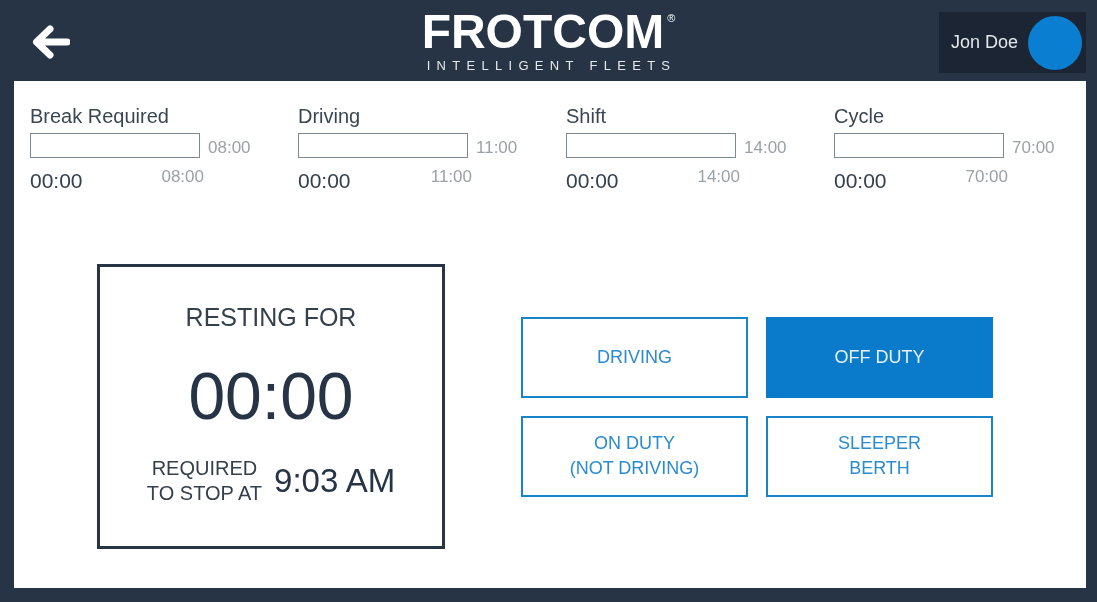 This screenshot has width=1097, height=602. I want to click on meter-limit: 11:00, so click(497, 148).